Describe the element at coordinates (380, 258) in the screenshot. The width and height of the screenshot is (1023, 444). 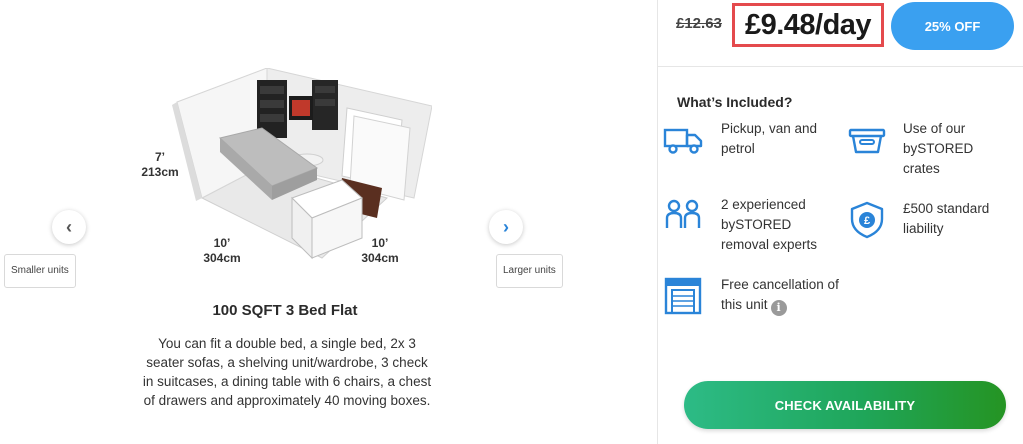
I see `width-cm: 304cm` at that location.